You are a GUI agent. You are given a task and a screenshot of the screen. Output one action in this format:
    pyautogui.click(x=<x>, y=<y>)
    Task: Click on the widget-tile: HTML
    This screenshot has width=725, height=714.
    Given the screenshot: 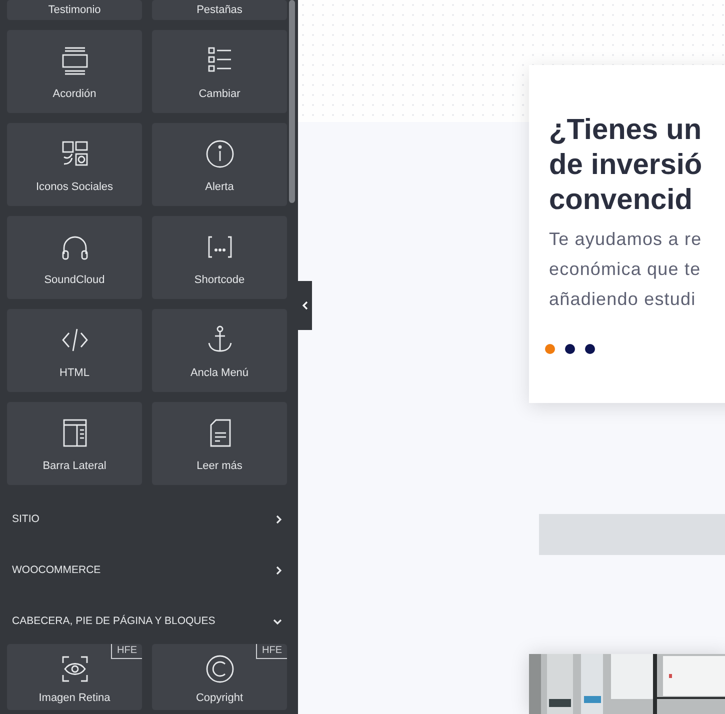 What is the action you would take?
    pyautogui.click(x=74, y=350)
    